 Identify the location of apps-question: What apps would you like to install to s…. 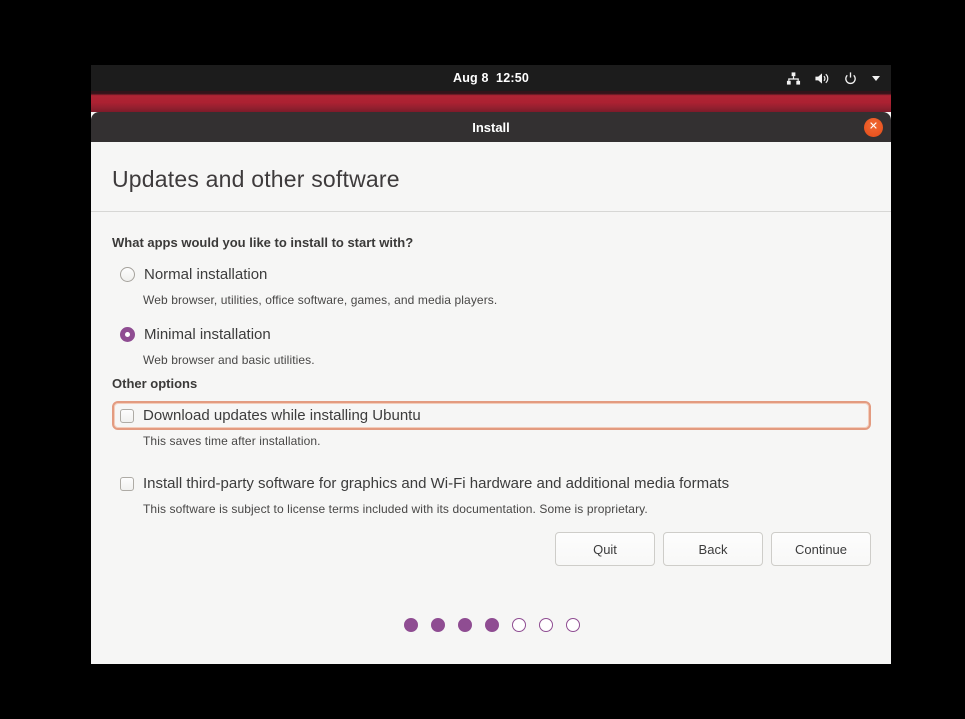
(263, 242).